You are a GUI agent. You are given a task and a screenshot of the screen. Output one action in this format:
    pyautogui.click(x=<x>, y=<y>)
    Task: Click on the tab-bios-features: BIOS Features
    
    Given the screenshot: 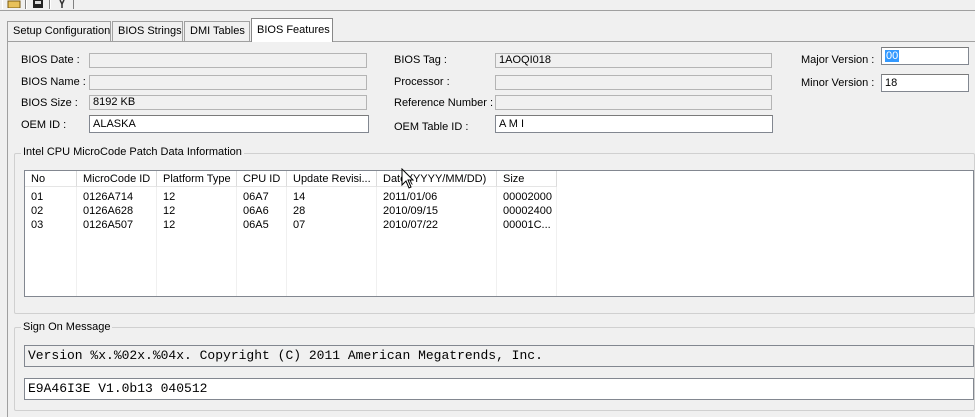 What is the action you would take?
    pyautogui.click(x=292, y=30)
    